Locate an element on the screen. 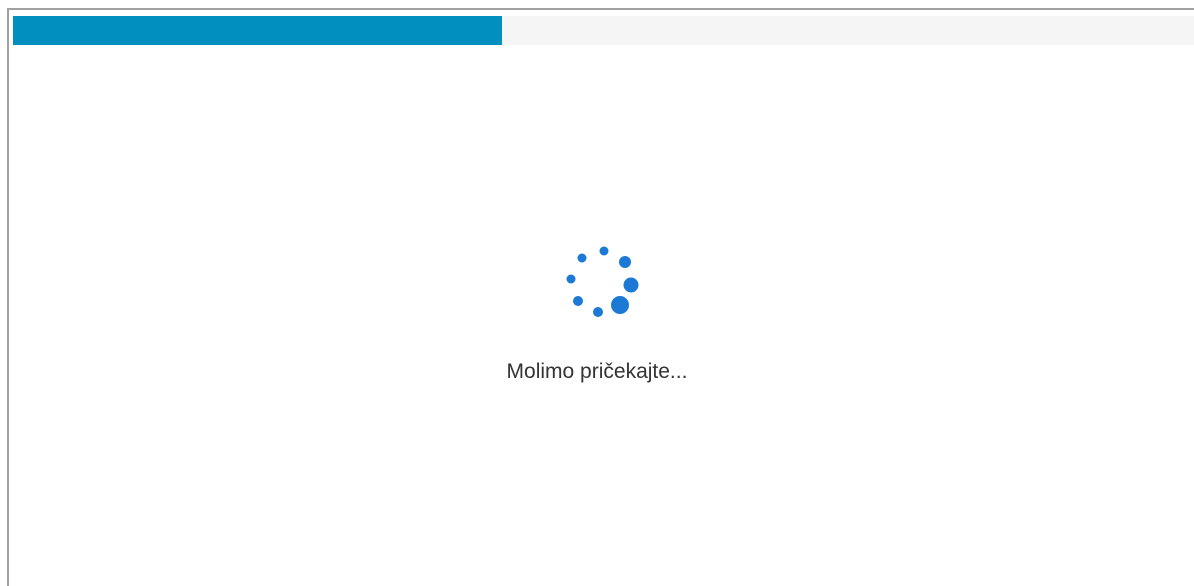  progress-bar is located at coordinates (603, 30).